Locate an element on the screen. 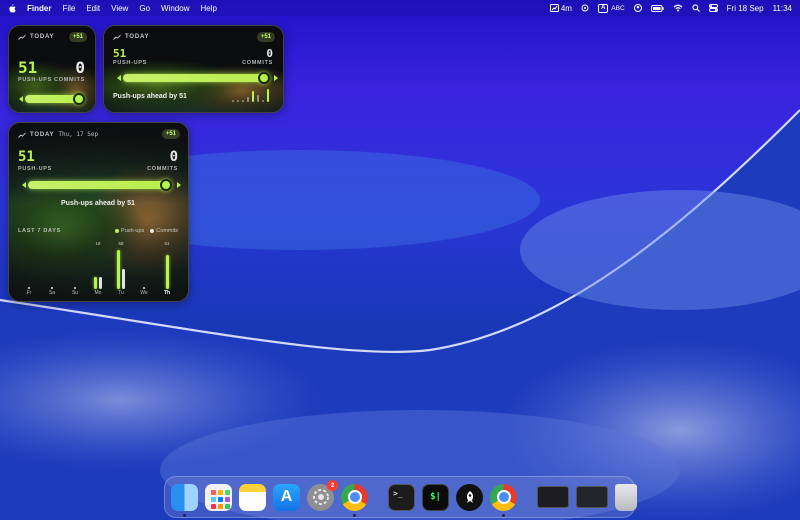 The width and height of the screenshot is (800, 520). timer-text: 4m is located at coordinates (566, 8).